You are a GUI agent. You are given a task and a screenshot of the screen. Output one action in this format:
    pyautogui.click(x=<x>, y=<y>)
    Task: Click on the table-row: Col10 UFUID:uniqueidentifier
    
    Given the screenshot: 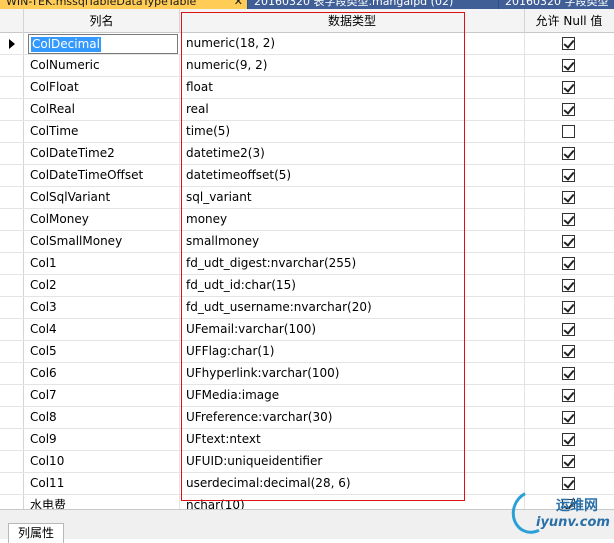 What is the action you would take?
    pyautogui.click(x=307, y=462)
    